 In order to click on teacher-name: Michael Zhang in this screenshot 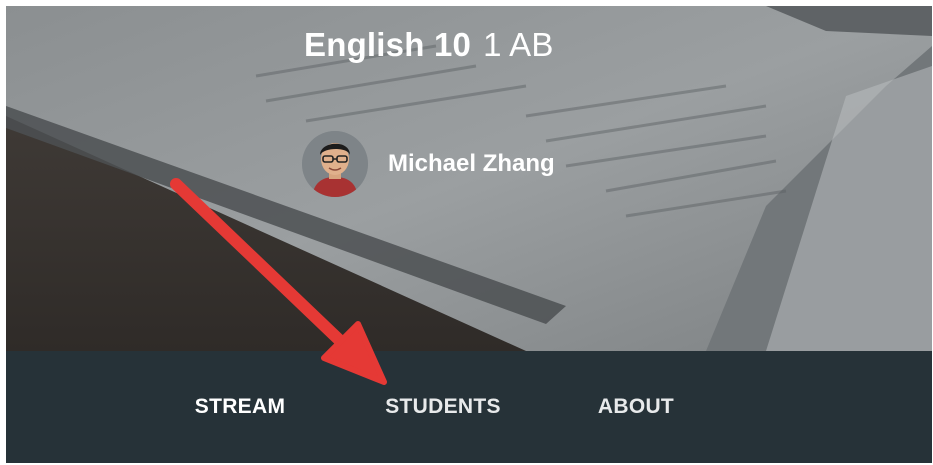, I will do `click(471, 163)`.